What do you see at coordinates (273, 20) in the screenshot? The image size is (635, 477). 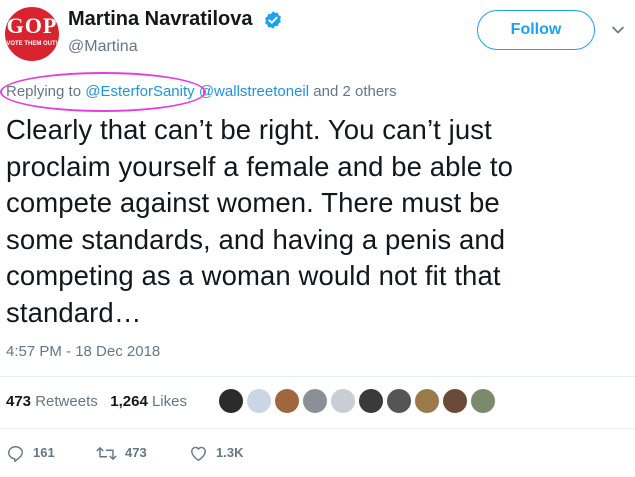 I see `verified-badge-icon` at bounding box center [273, 20].